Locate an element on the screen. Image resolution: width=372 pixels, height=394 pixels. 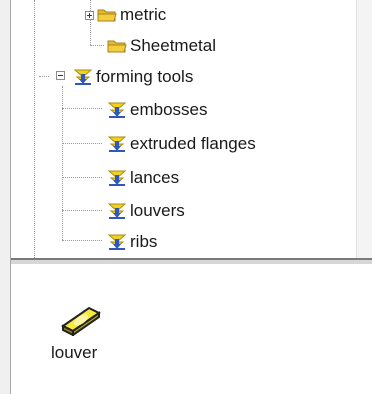
tree-node-label: metric is located at coordinates (143, 14).